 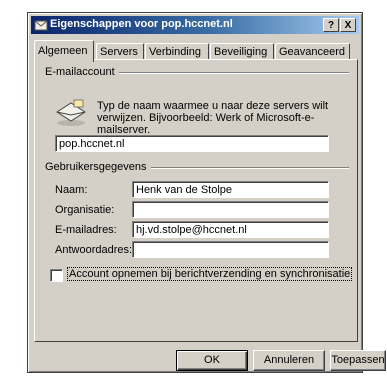 I want to click on reply-address-label: Antwoordadres:, so click(x=94, y=250).